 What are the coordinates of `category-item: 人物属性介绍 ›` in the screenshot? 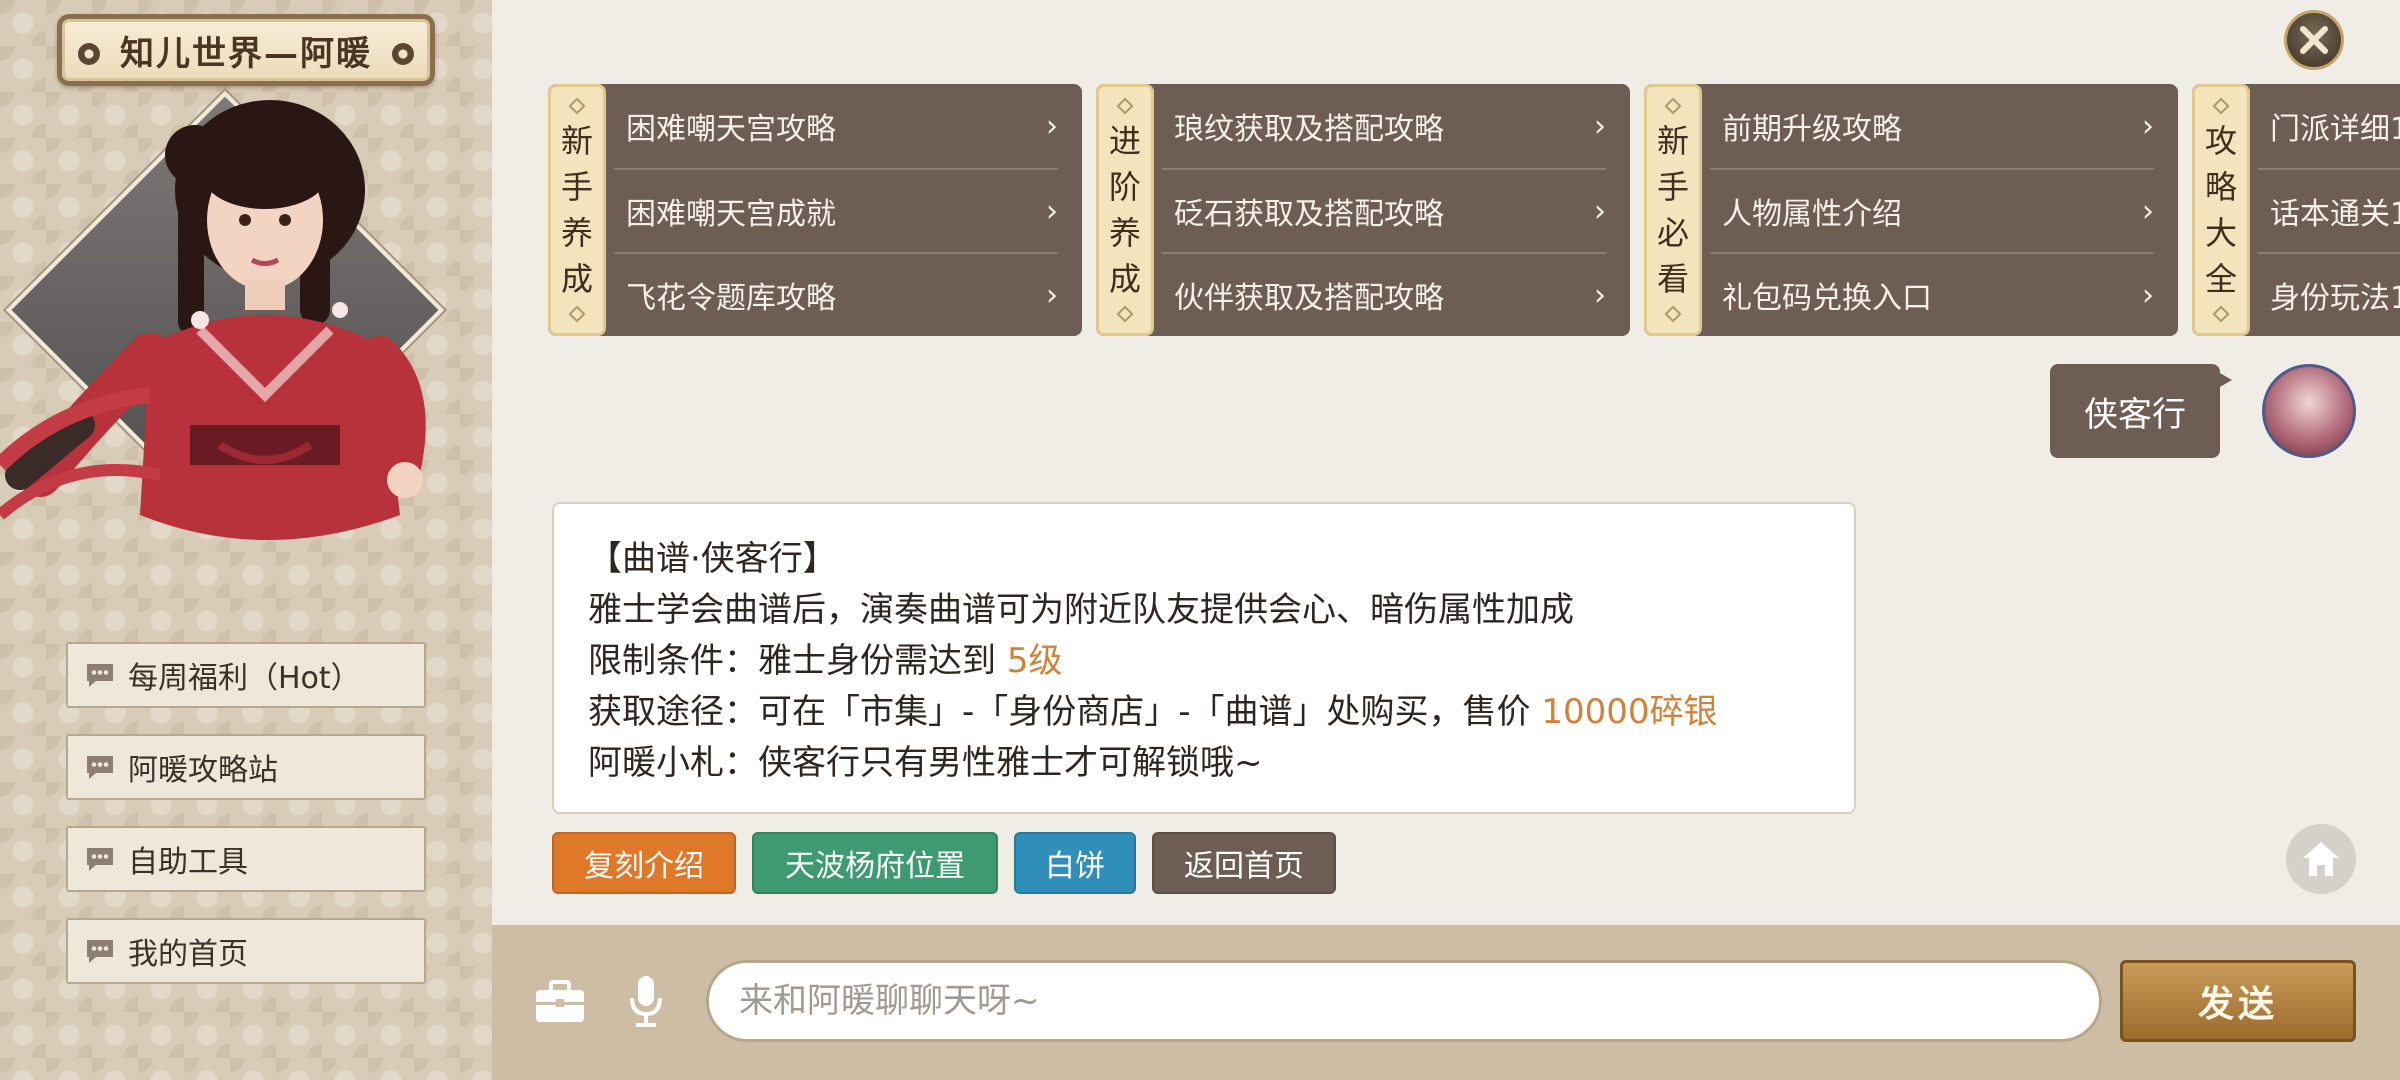 It's located at (1932, 210).